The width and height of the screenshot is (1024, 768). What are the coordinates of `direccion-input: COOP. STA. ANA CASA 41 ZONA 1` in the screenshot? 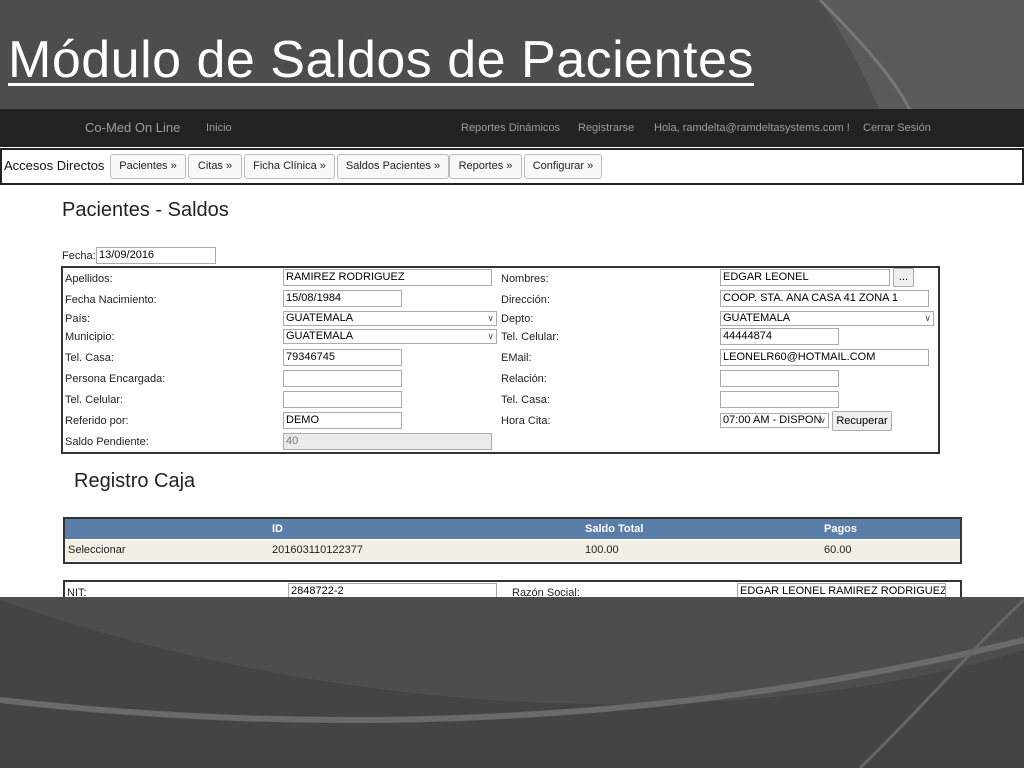 It's located at (824, 298).